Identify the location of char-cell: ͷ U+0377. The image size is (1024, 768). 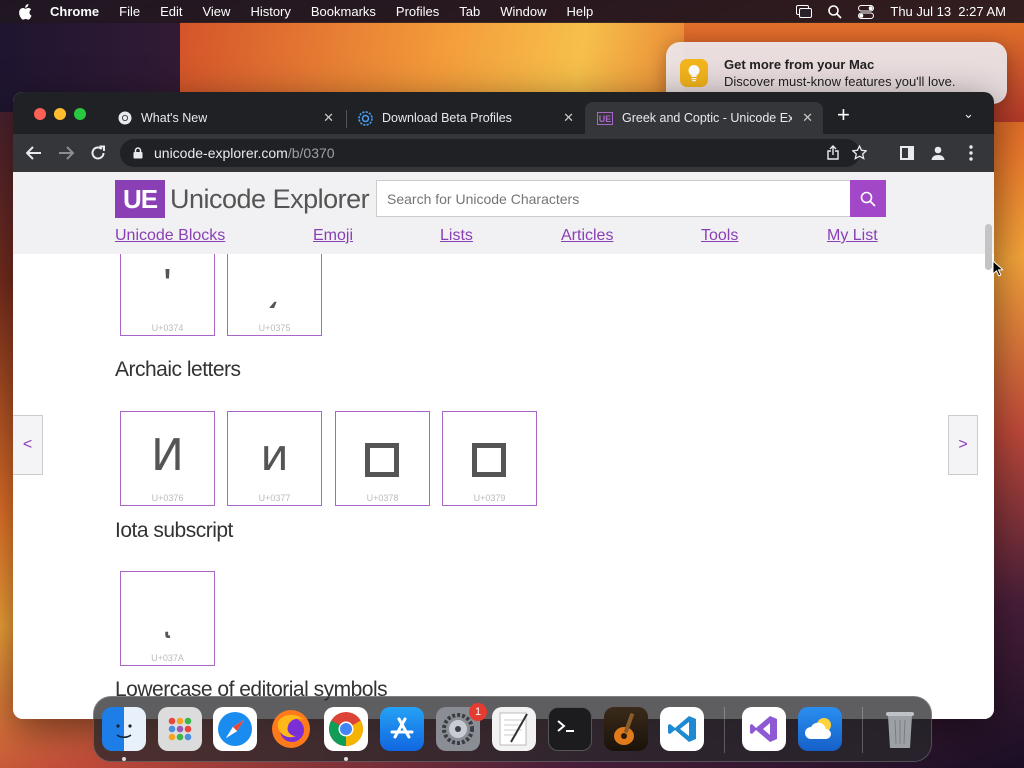
(274, 458).